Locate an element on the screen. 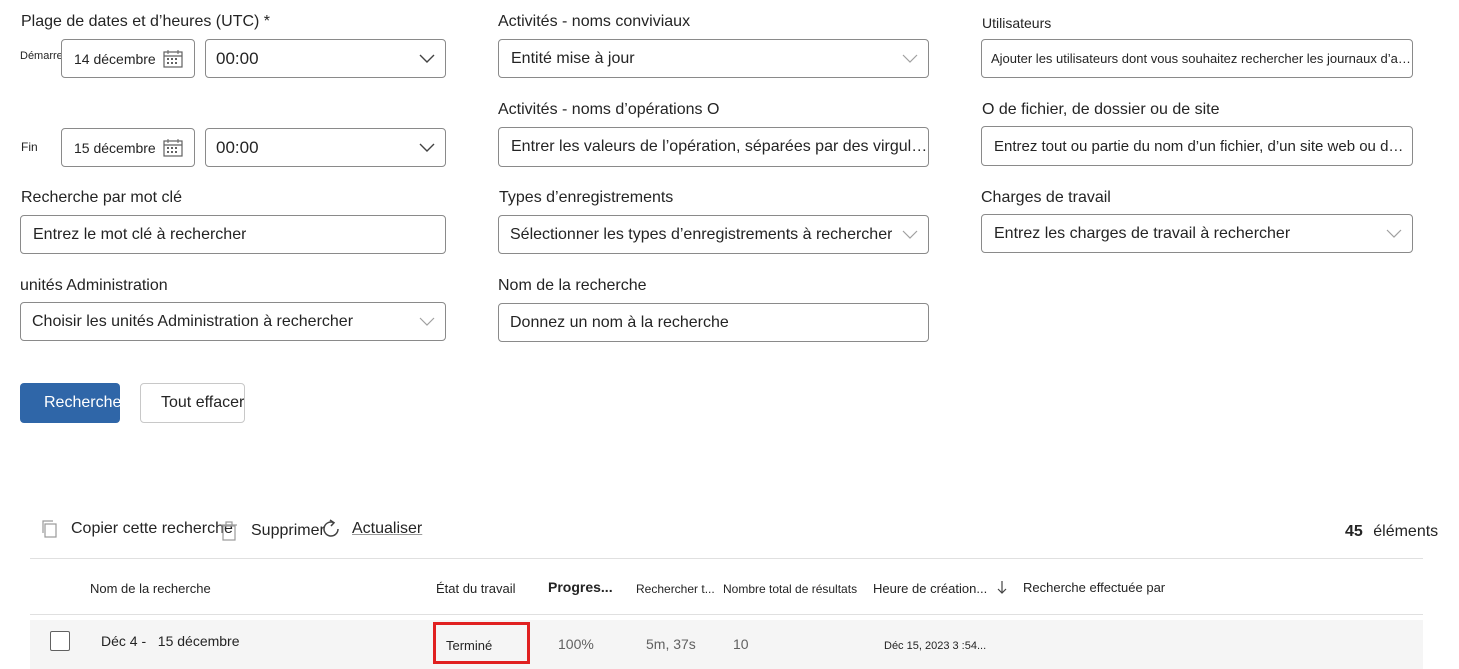  refresh-button: Actualiser is located at coordinates (371, 529).